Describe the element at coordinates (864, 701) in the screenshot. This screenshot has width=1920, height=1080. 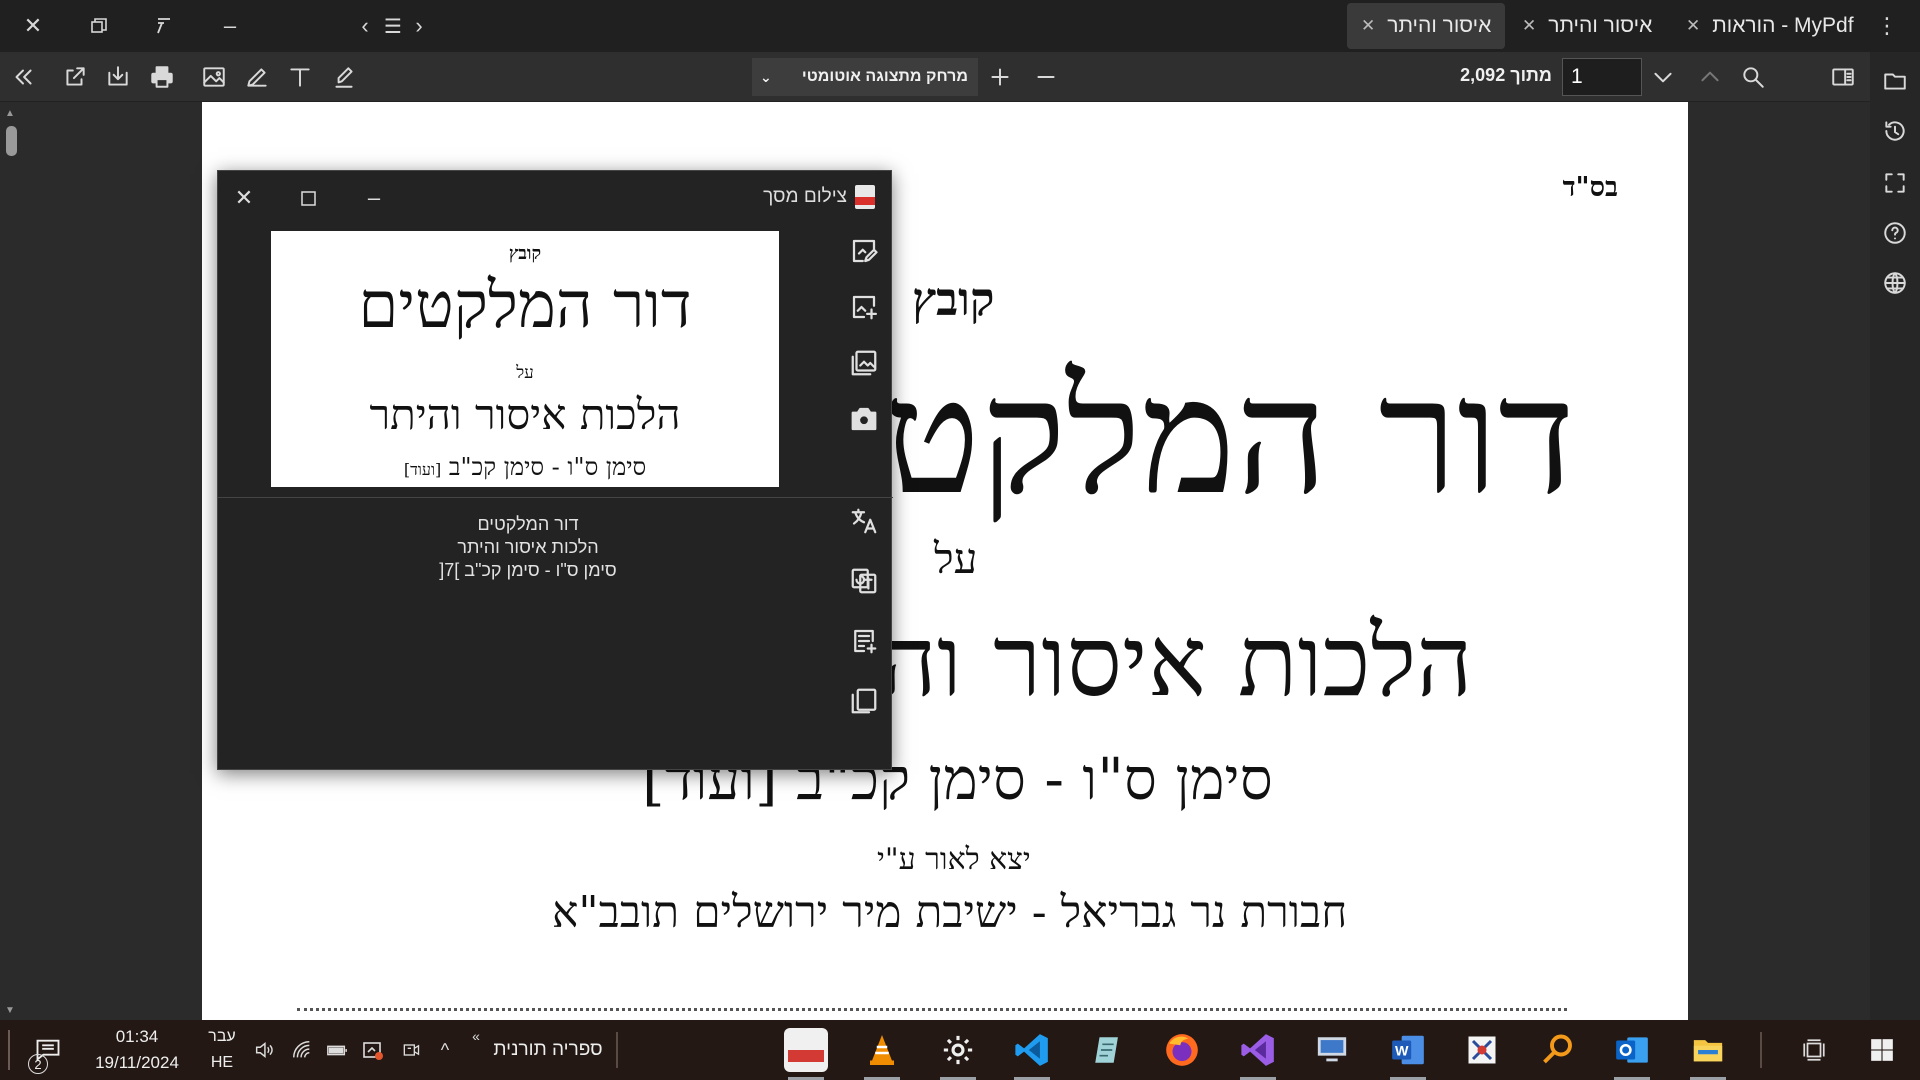
I see `copy-icon` at that location.